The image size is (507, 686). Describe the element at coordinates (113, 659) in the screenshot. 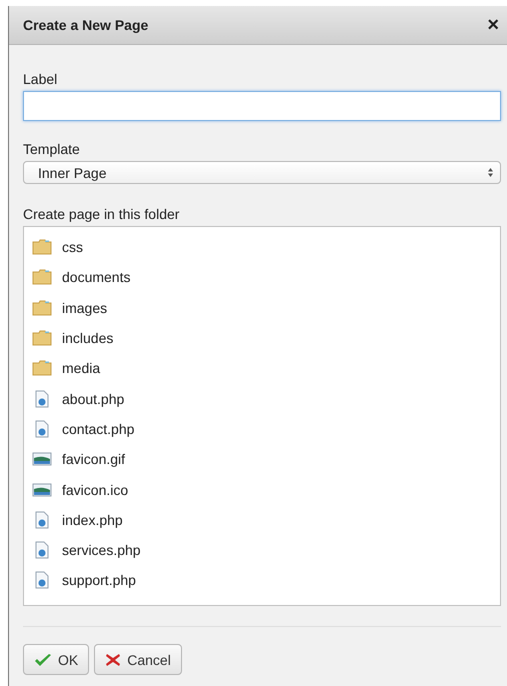

I see `cross-icon` at that location.